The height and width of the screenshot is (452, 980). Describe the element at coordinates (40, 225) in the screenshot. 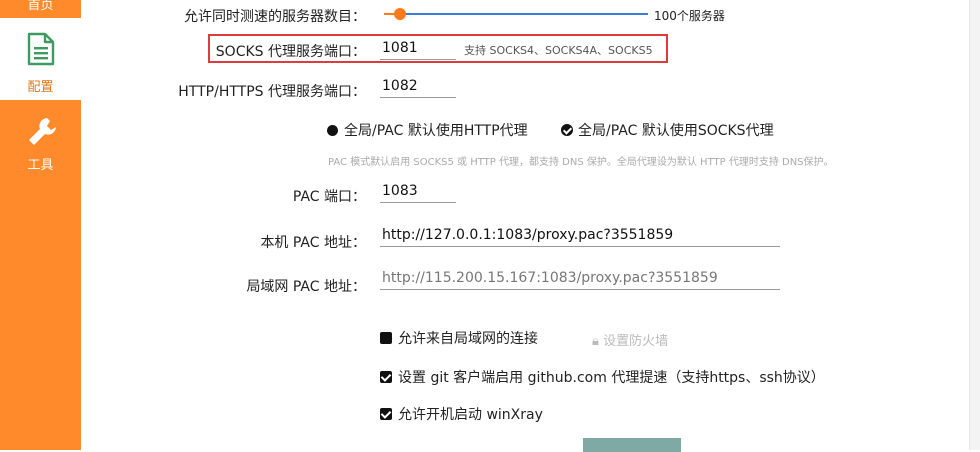

I see `sidebar: 首页 配置 工具` at that location.